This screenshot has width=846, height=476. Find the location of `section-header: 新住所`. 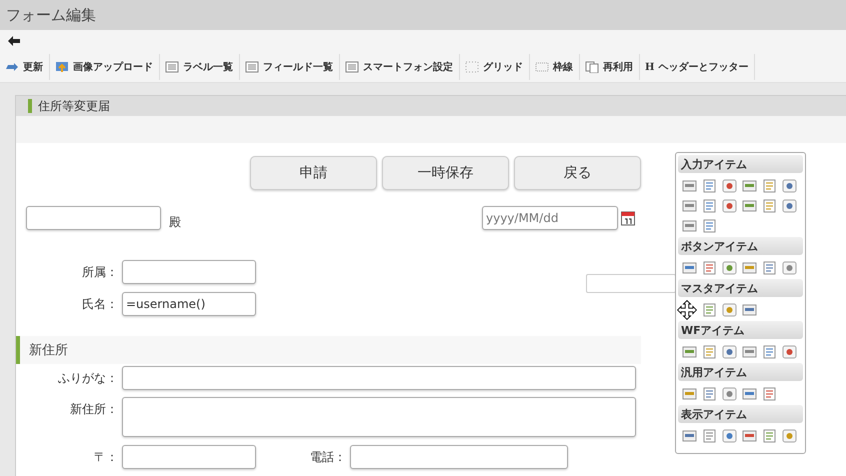

section-header: 新住所 is located at coordinates (328, 350).